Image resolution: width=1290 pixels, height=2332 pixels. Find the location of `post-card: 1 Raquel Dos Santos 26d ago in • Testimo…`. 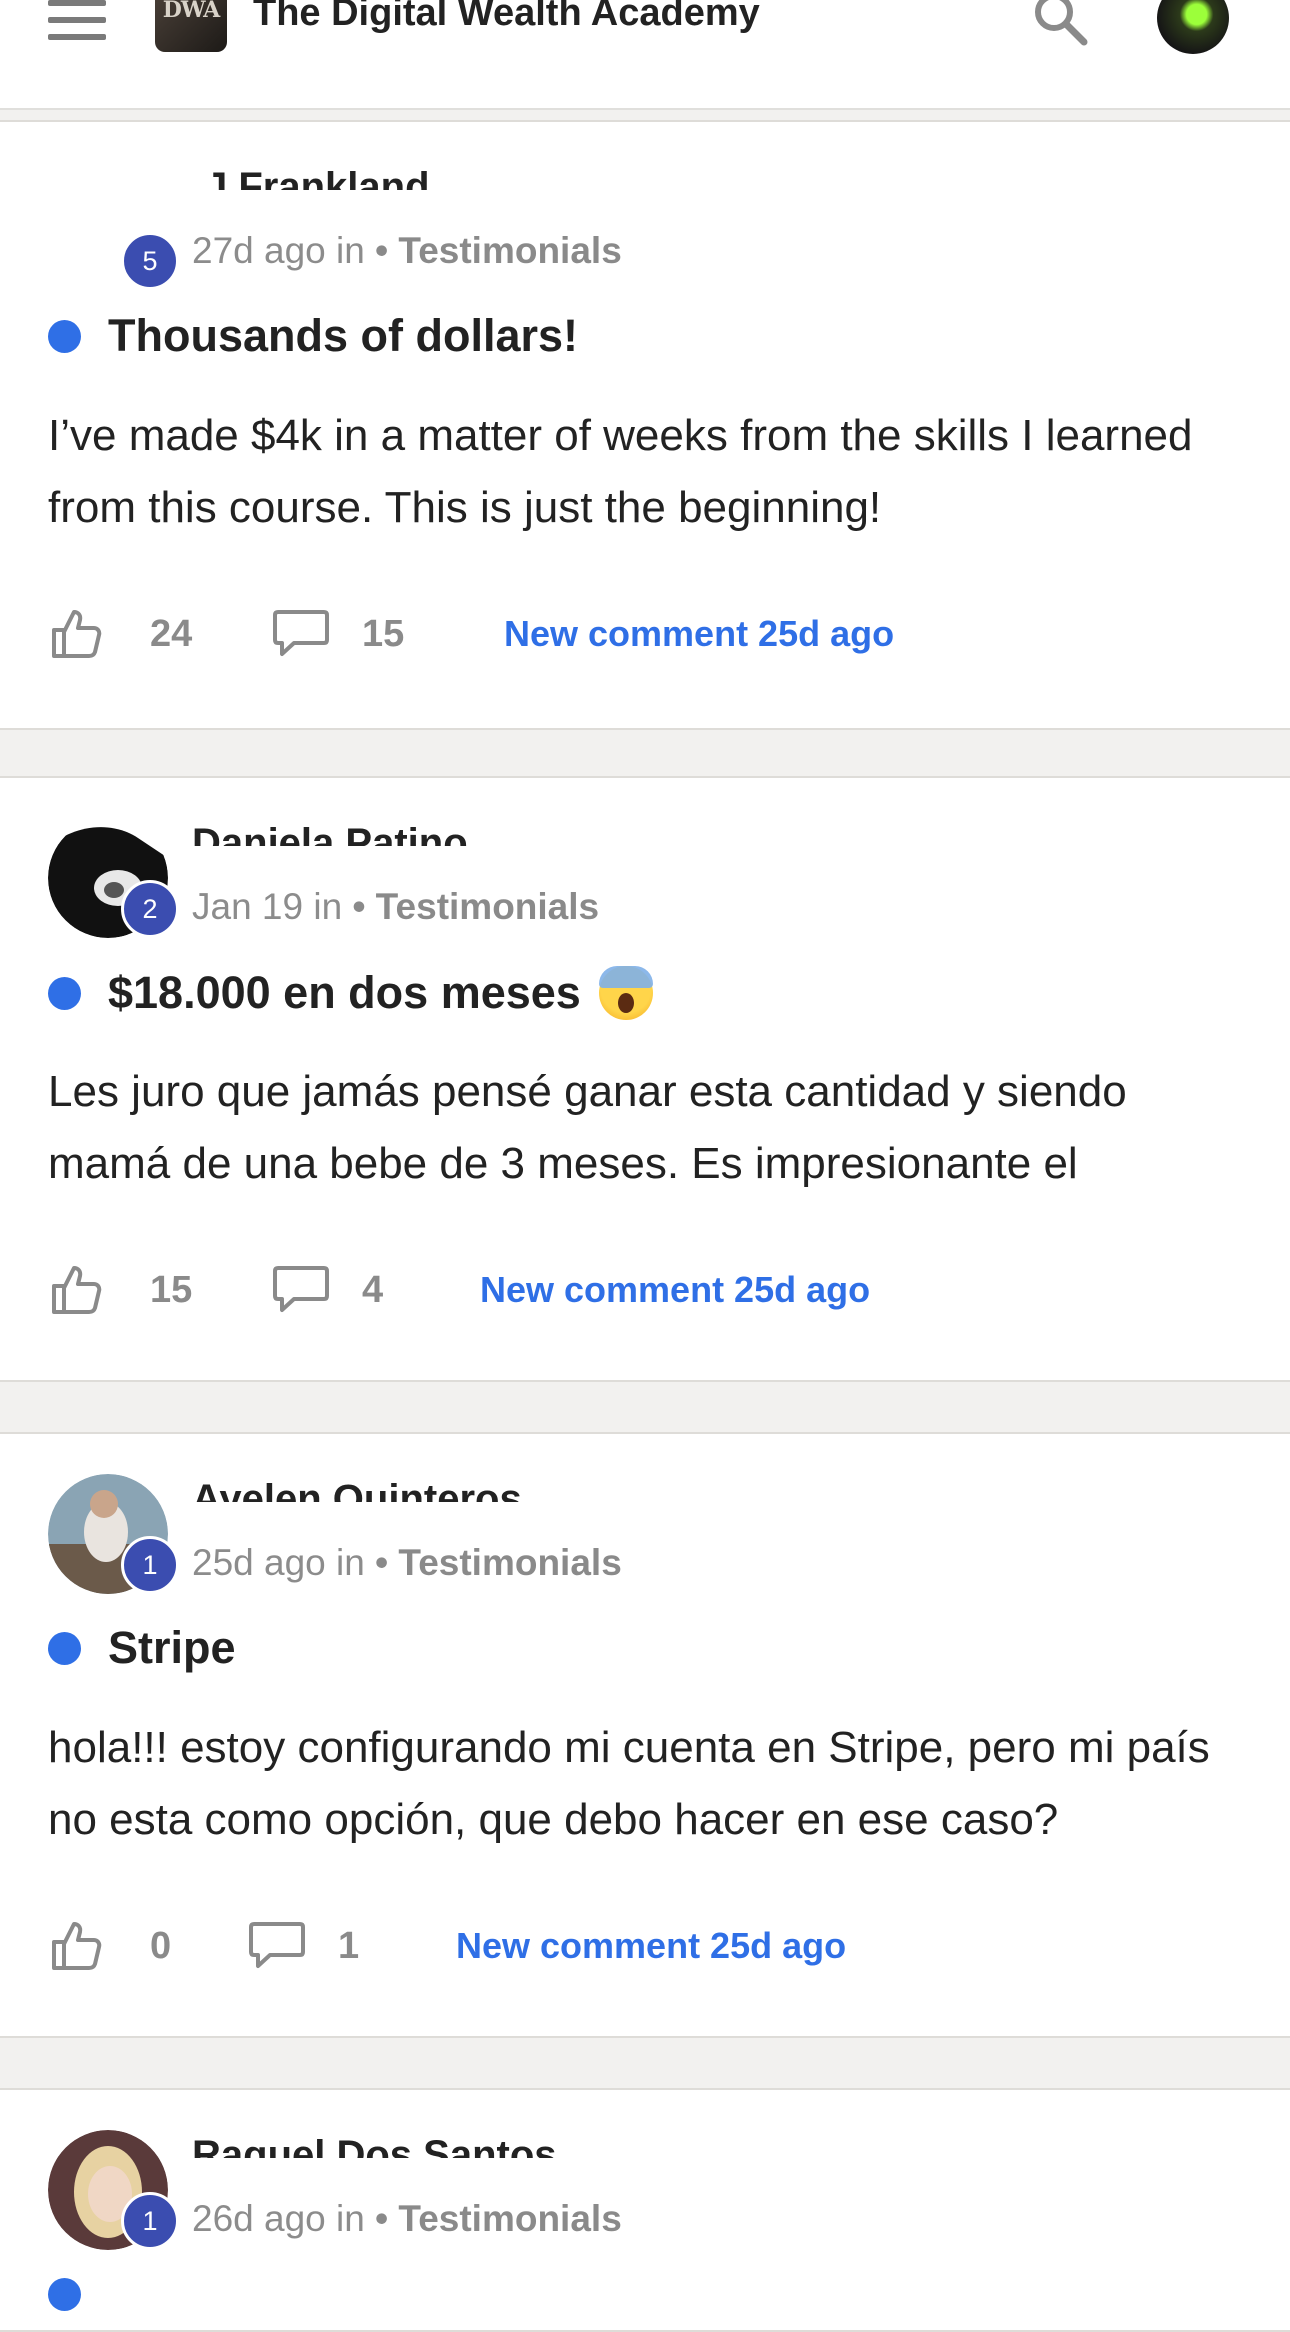

post-card: 1 Raquel Dos Santos 26d ago in • Testimo… is located at coordinates (645, 2210).